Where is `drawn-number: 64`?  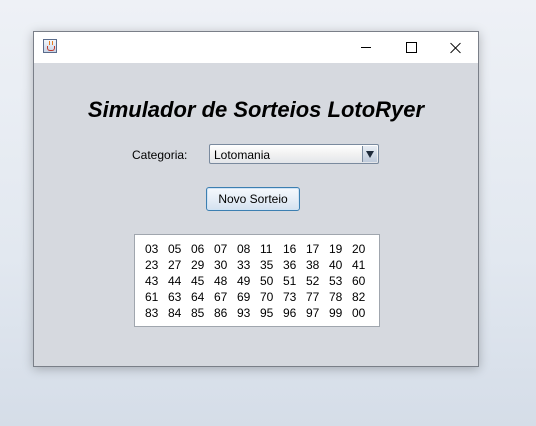
drawn-number: 64 is located at coordinates (198, 297).